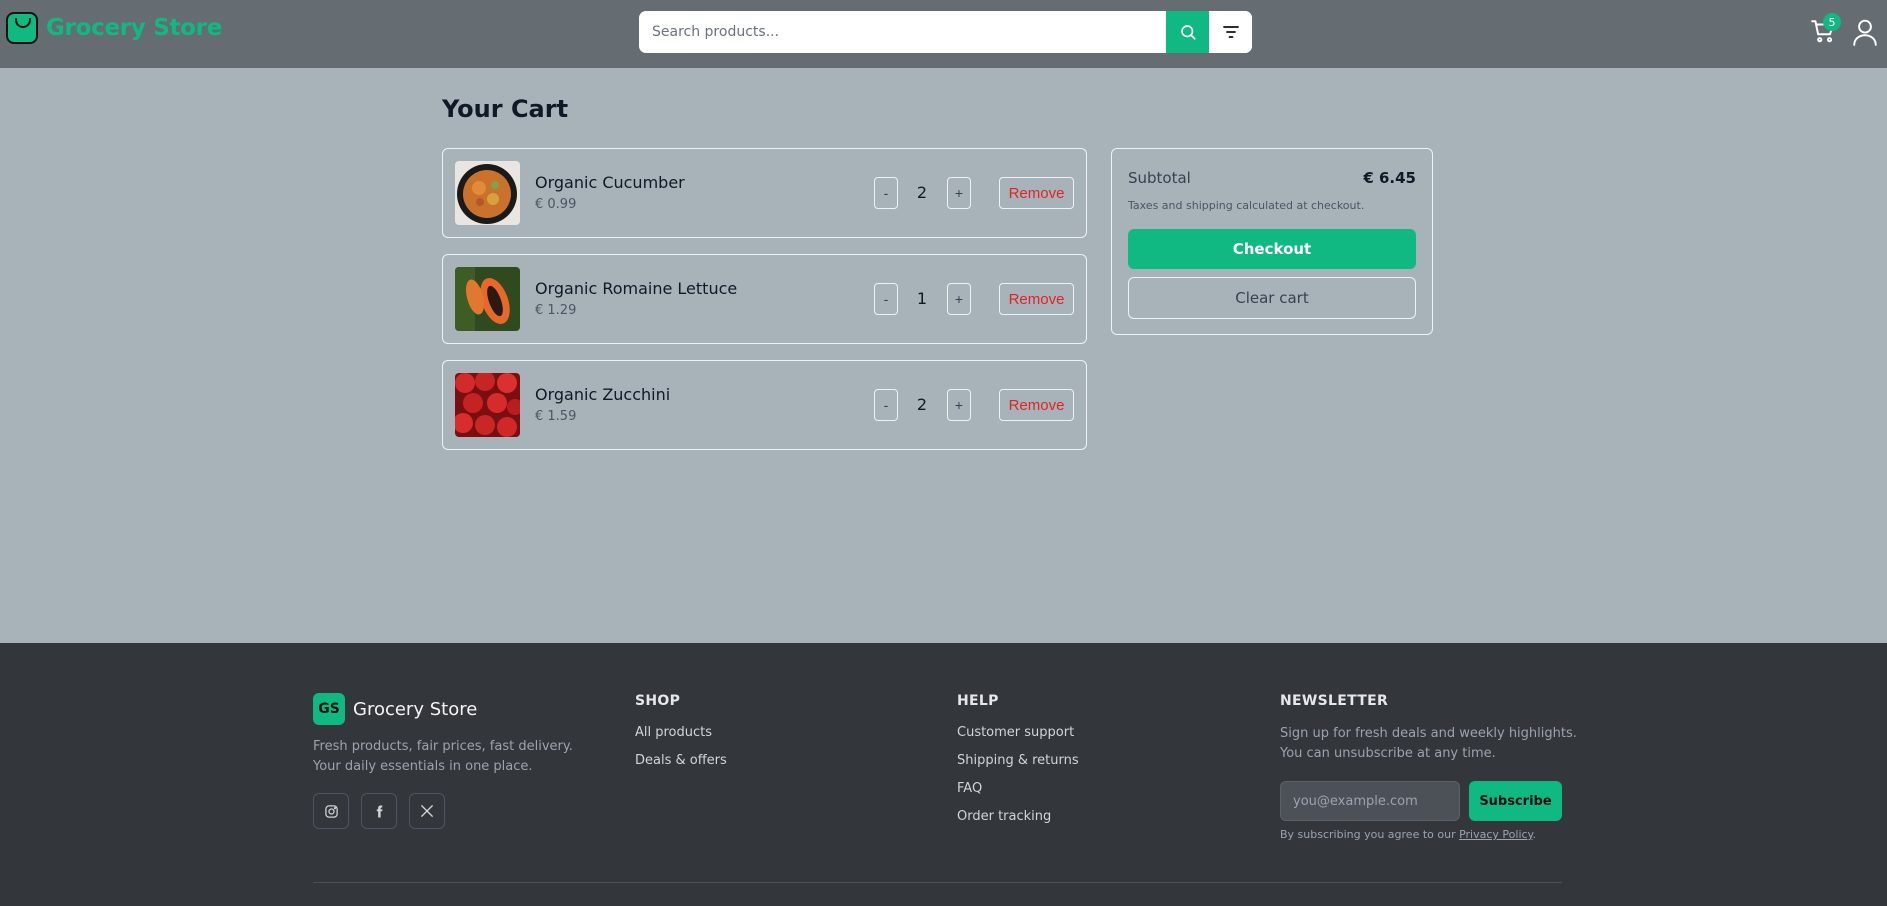 The height and width of the screenshot is (906, 1887). I want to click on item-name: Organic Romaine Lettuce, so click(636, 288).